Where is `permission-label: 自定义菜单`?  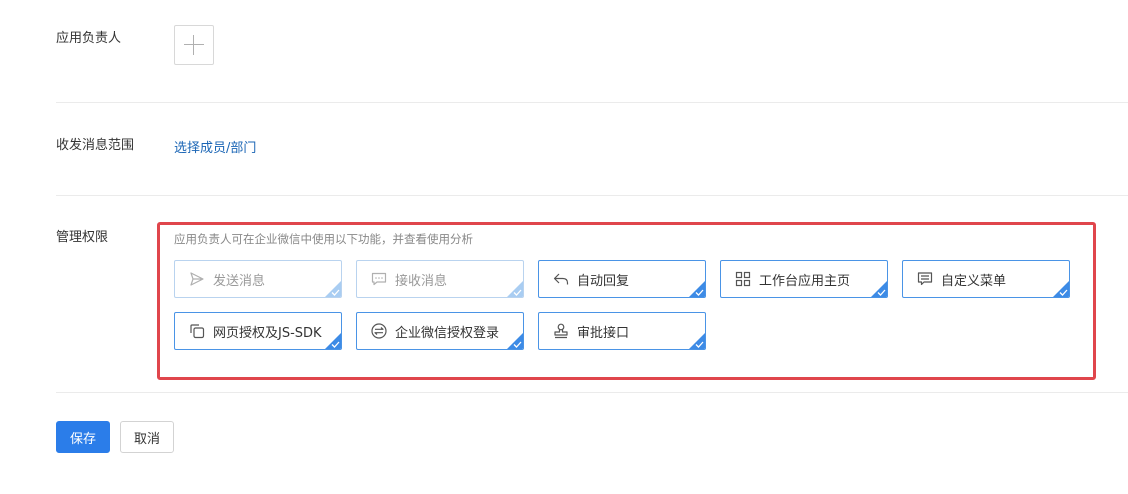
permission-label: 自定义菜单 is located at coordinates (974, 281).